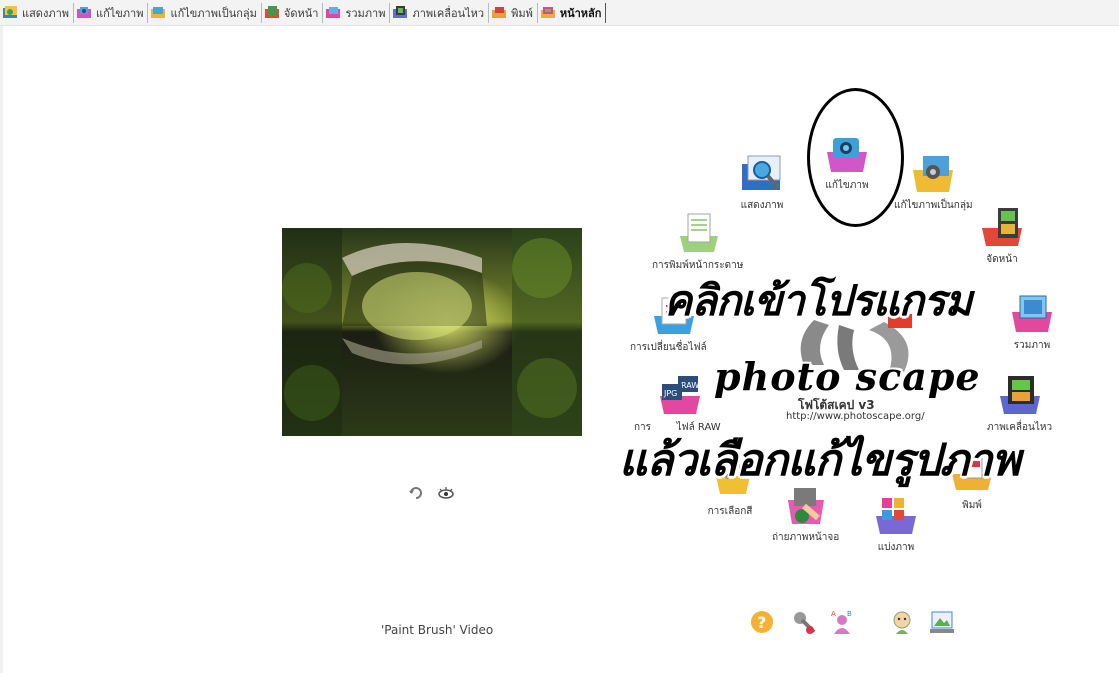 The image size is (1119, 673). I want to click on tab-label: แก้ไขภาพ, so click(120, 13).